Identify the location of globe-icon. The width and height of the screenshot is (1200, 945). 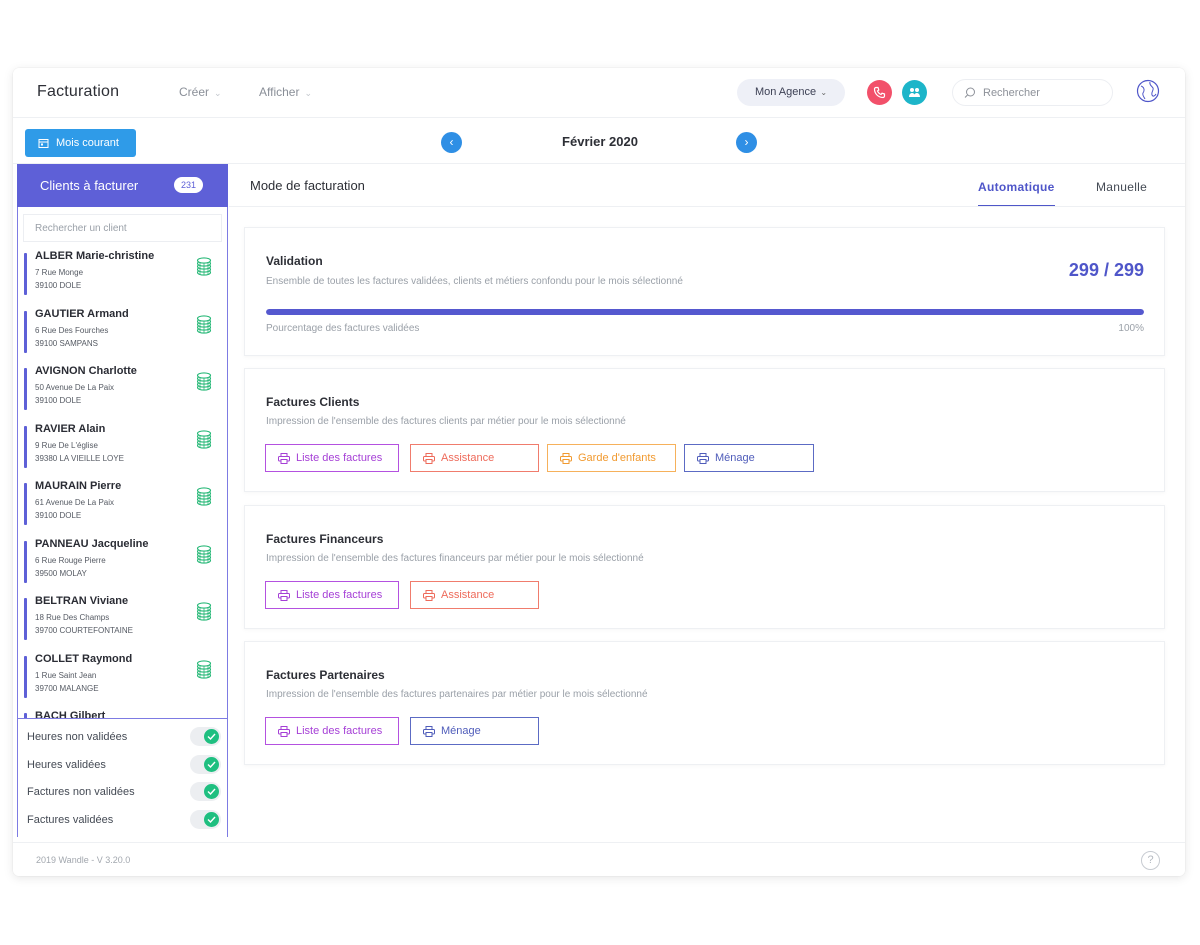
(1148, 91).